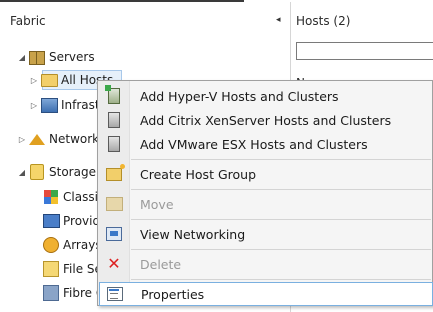 The height and width of the screenshot is (312, 433). I want to click on servers-icon, so click(37, 57).